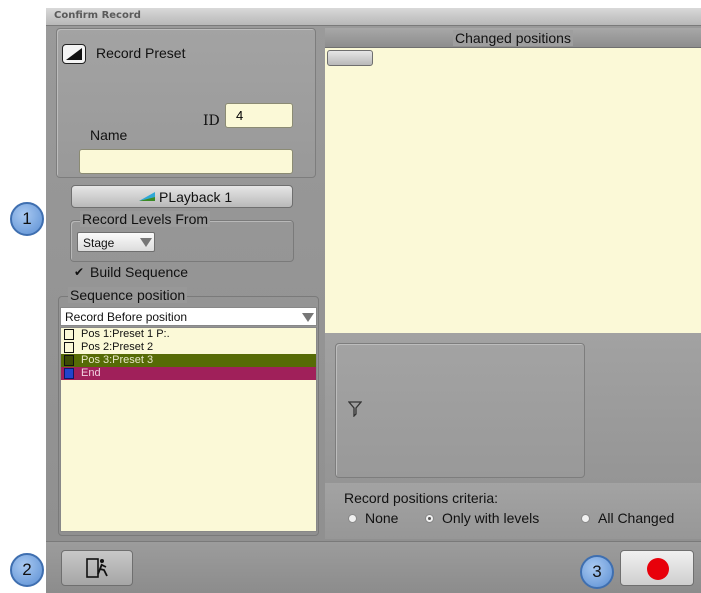  What do you see at coordinates (79, 272) in the screenshot?
I see `checkmark-icon: ✔` at bounding box center [79, 272].